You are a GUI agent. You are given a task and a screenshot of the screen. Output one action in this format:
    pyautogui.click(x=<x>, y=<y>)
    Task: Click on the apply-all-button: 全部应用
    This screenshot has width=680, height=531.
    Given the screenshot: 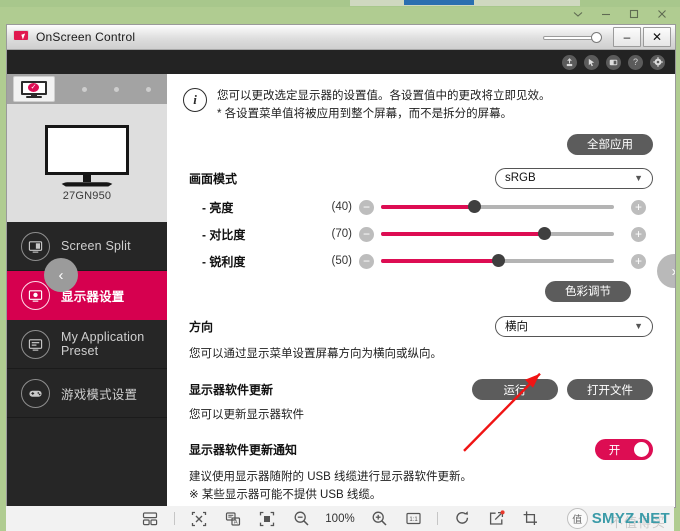 What is the action you would take?
    pyautogui.click(x=610, y=144)
    